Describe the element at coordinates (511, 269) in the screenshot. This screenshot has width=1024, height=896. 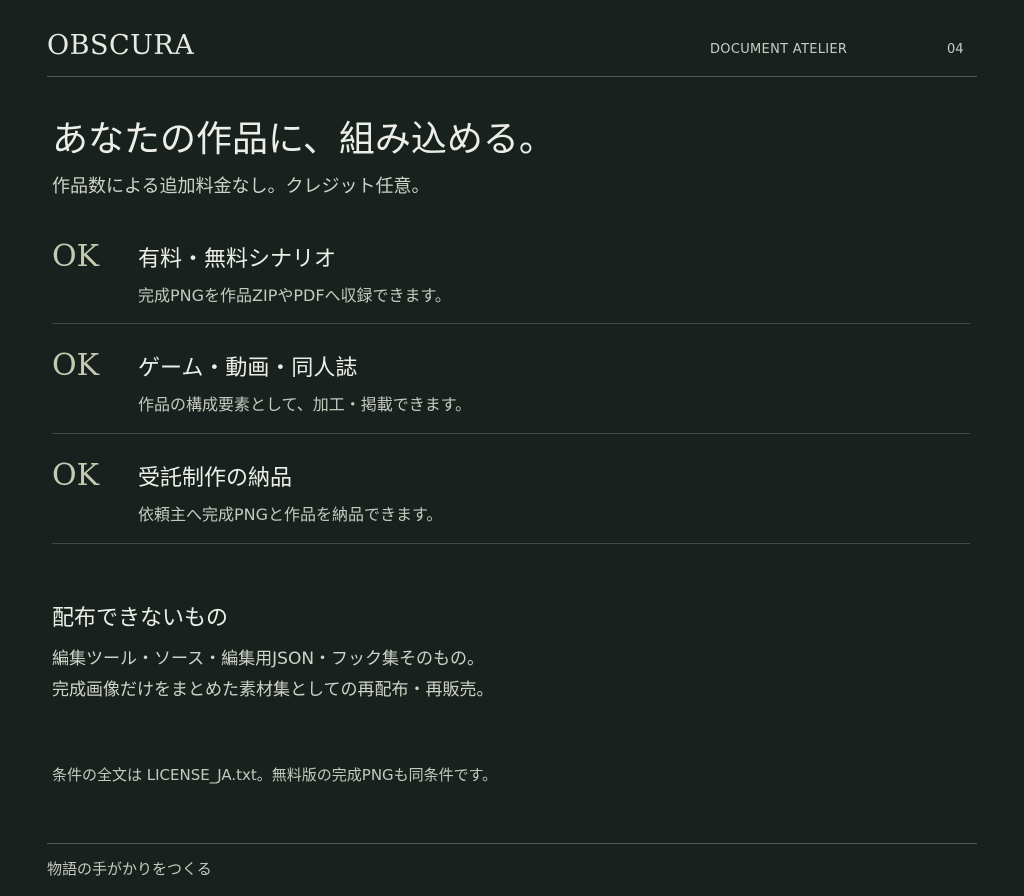
I see `permission-item: OK 有料・無料シナリオ 完成PNGを作品ZIPやPDFへ収録できます。` at that location.